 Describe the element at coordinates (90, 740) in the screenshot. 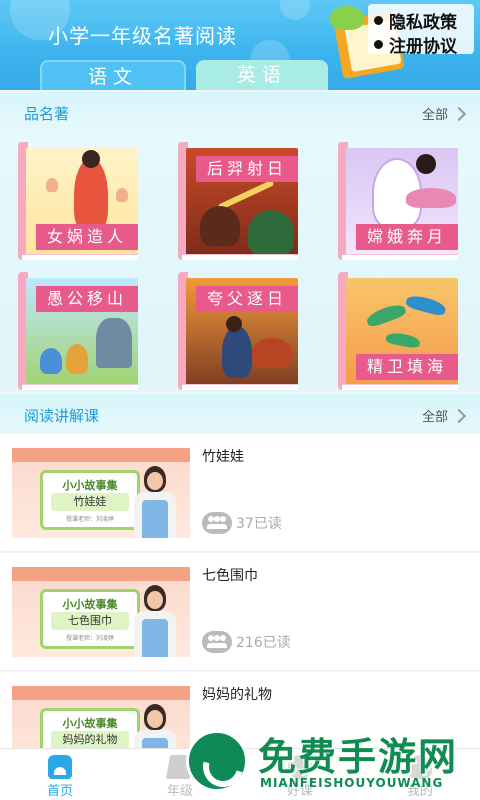

I see `thumb-story-title: 妈妈的礼物` at that location.